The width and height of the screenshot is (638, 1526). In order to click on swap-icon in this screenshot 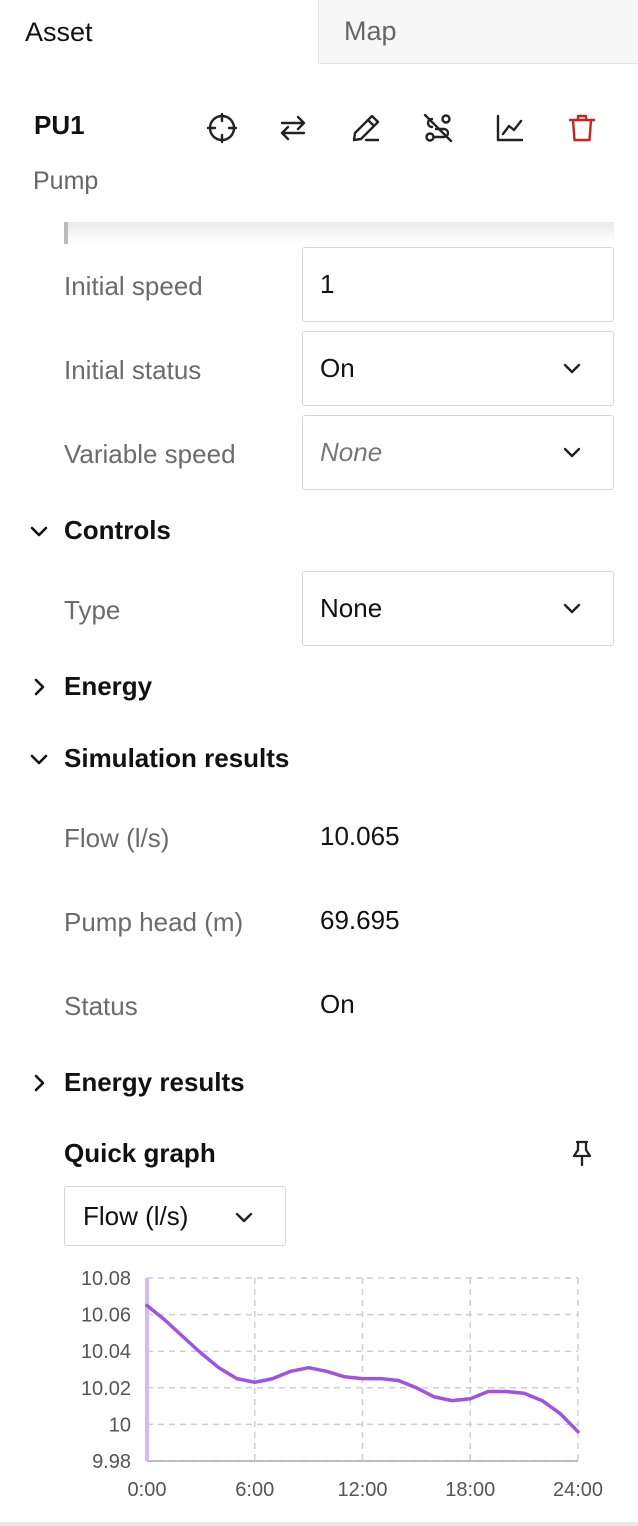, I will do `click(293, 128)`.